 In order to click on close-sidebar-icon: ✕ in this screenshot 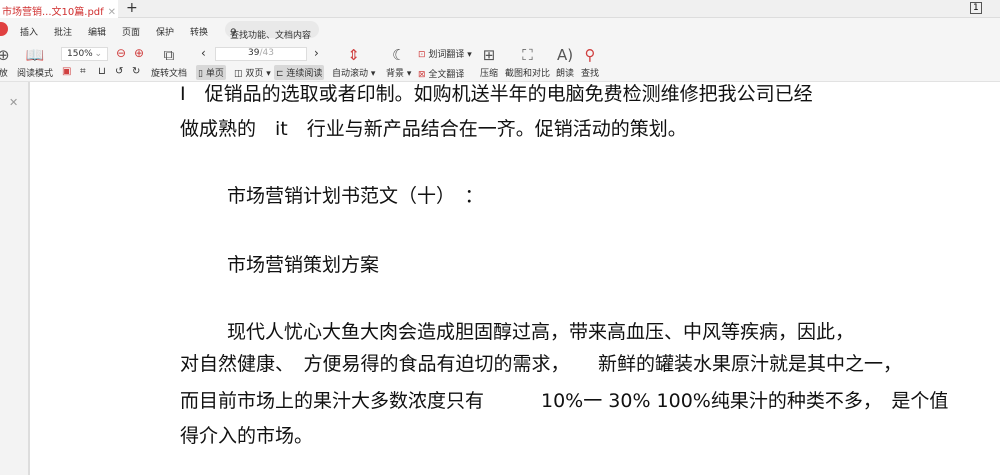, I will do `click(13, 102)`.